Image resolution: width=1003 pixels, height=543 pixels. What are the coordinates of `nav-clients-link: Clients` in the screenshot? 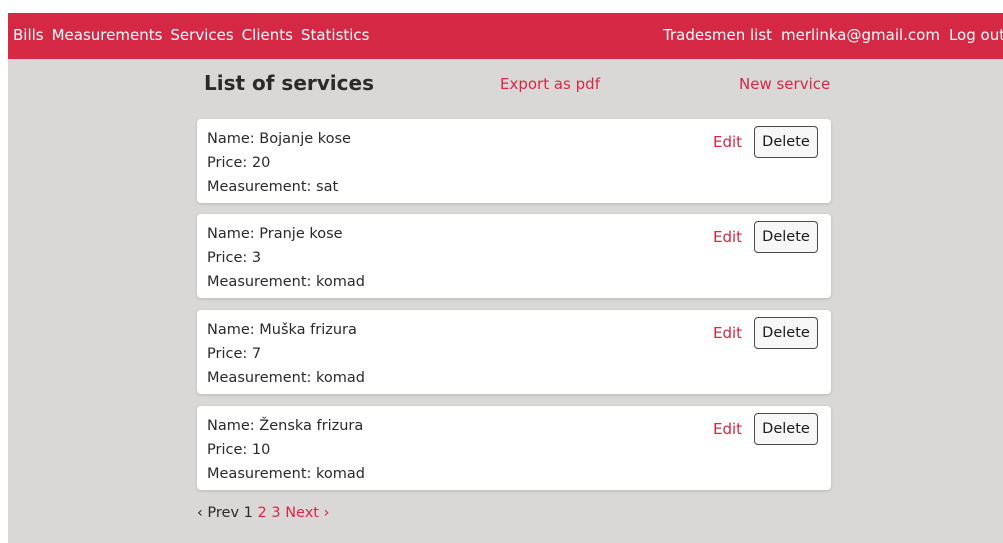 It's located at (267, 35).